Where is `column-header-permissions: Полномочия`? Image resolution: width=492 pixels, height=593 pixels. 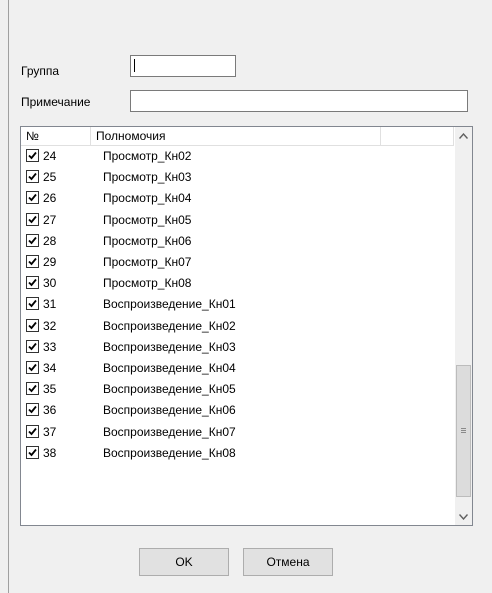 column-header-permissions: Полномочия is located at coordinates (236, 136).